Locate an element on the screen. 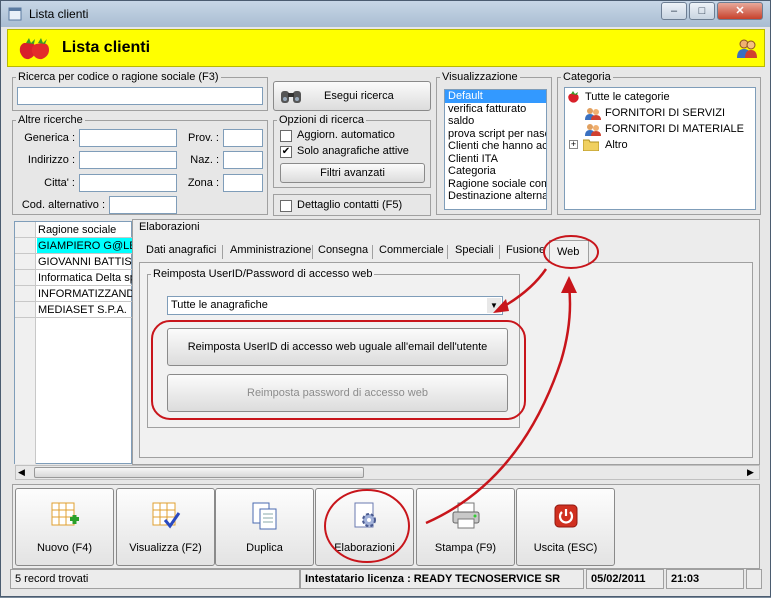  binoculars-icon is located at coordinates (291, 97).